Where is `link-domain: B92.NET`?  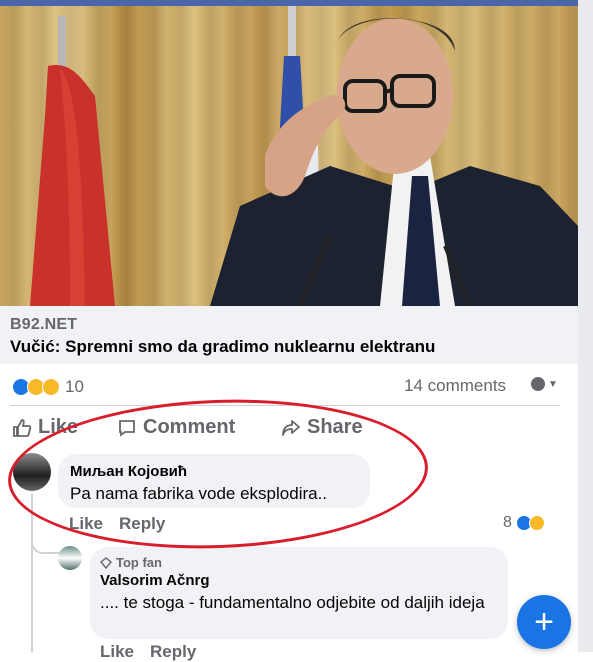
link-domain: B92.NET is located at coordinates (44, 324).